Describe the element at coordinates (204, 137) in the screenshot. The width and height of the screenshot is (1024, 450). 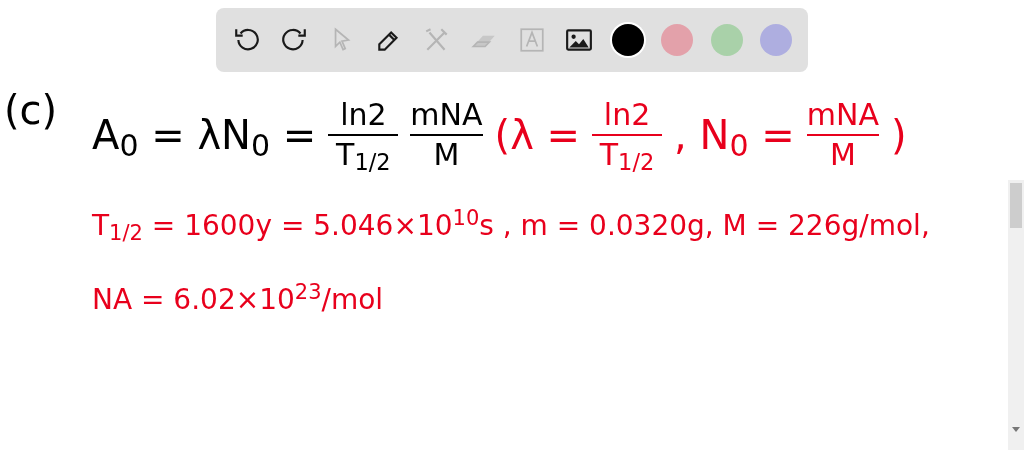
I see `equation-text: A$_{0}$ = λN$_{0}$ =` at that location.